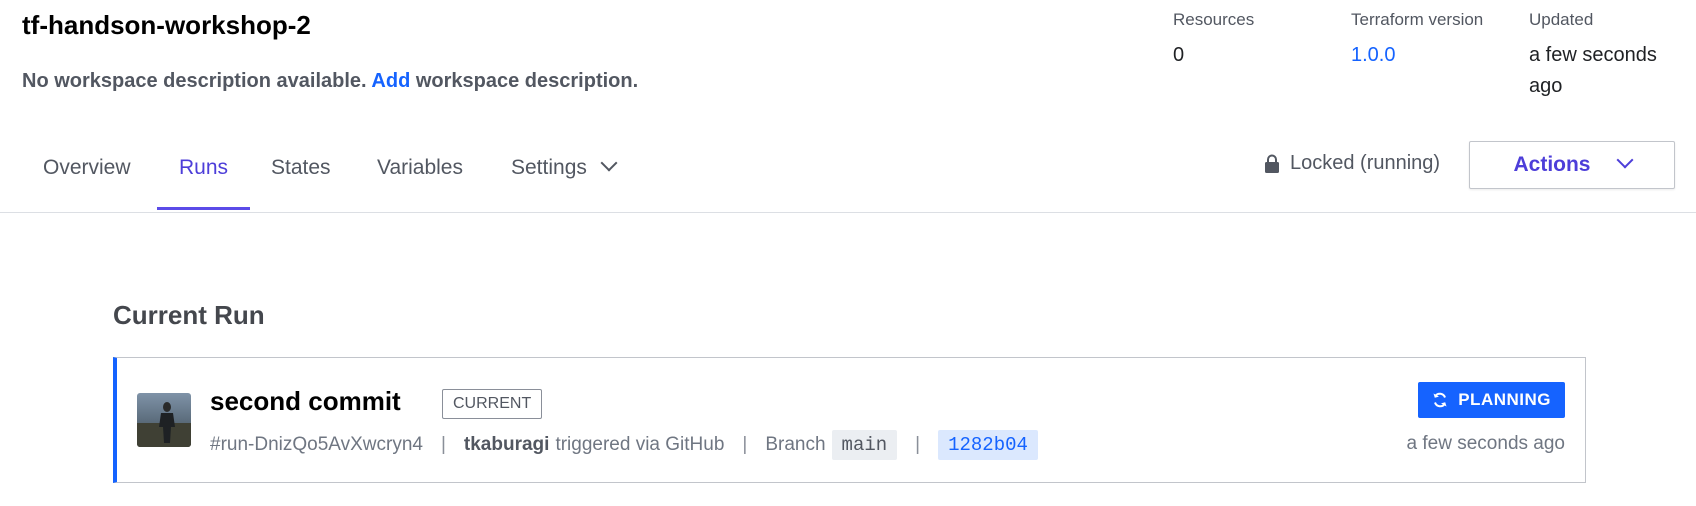 The height and width of the screenshot is (506, 1696). I want to click on lock-status: Locked (running), so click(1352, 163).